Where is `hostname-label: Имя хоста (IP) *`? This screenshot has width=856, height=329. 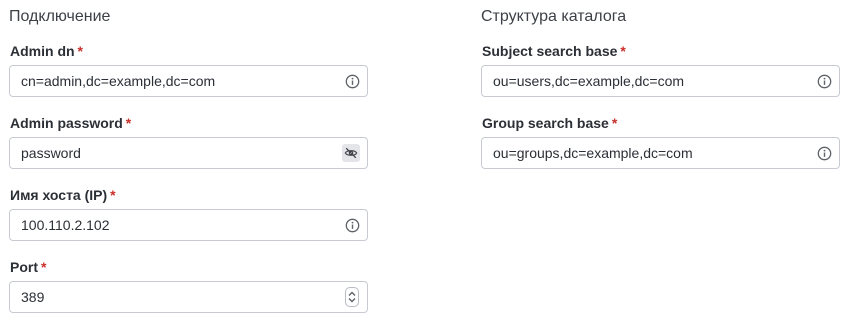
hostname-label: Имя хоста (IP) * is located at coordinates (63, 195).